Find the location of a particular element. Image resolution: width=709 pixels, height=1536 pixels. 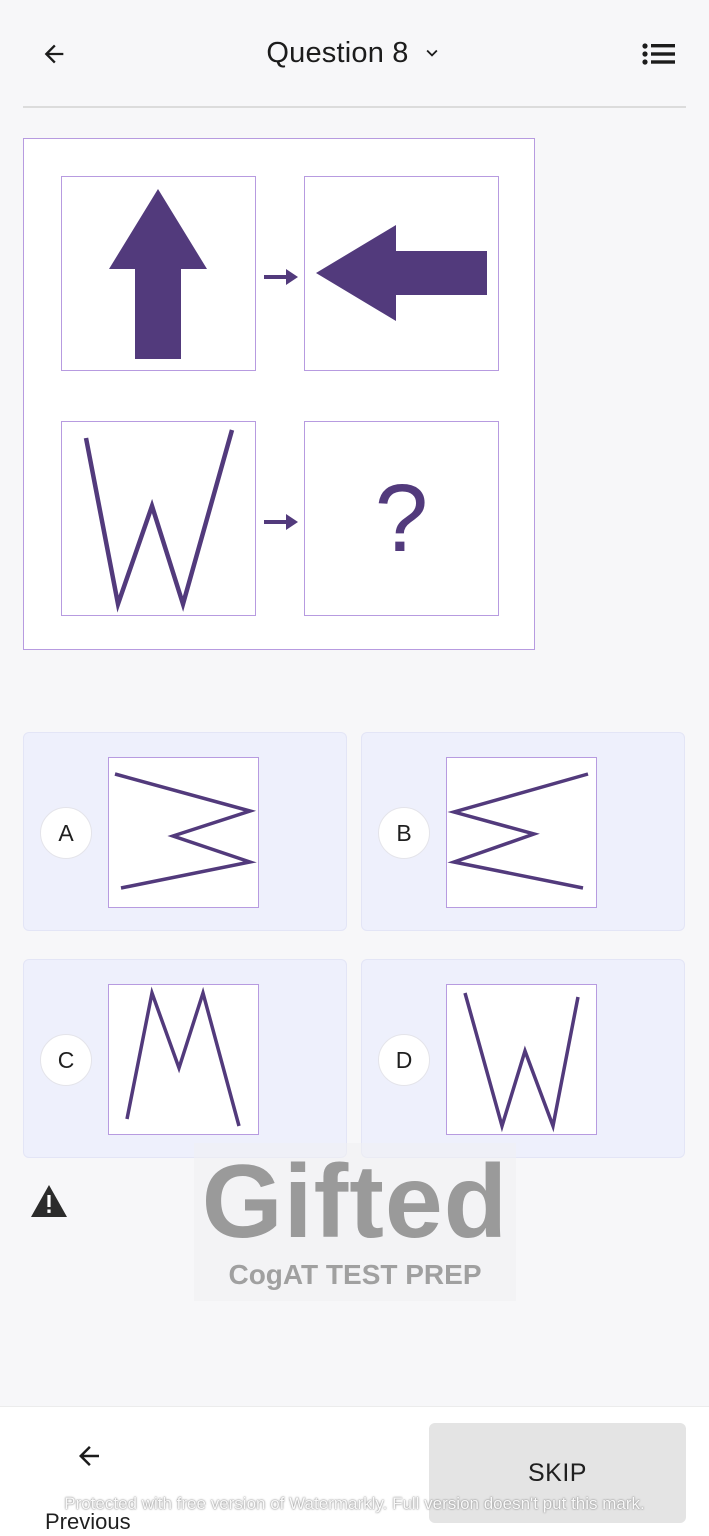

answer-letter-a: A is located at coordinates (66, 833).